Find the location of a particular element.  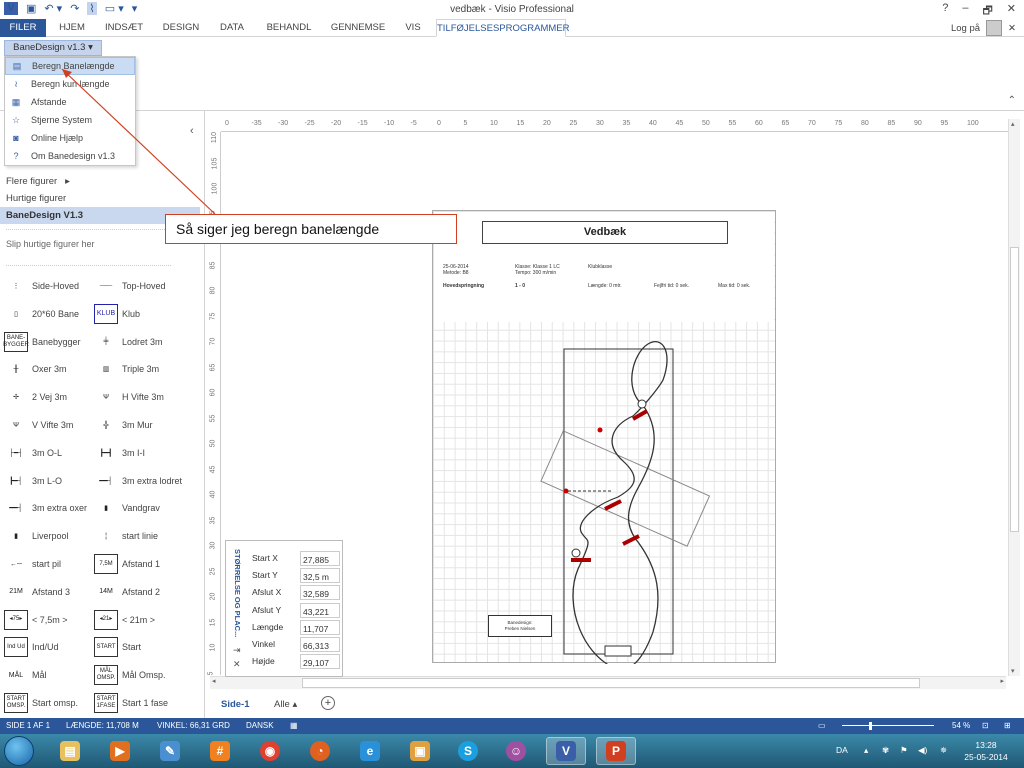

macro-icon: ▦ is located at coordinates (294, 725).